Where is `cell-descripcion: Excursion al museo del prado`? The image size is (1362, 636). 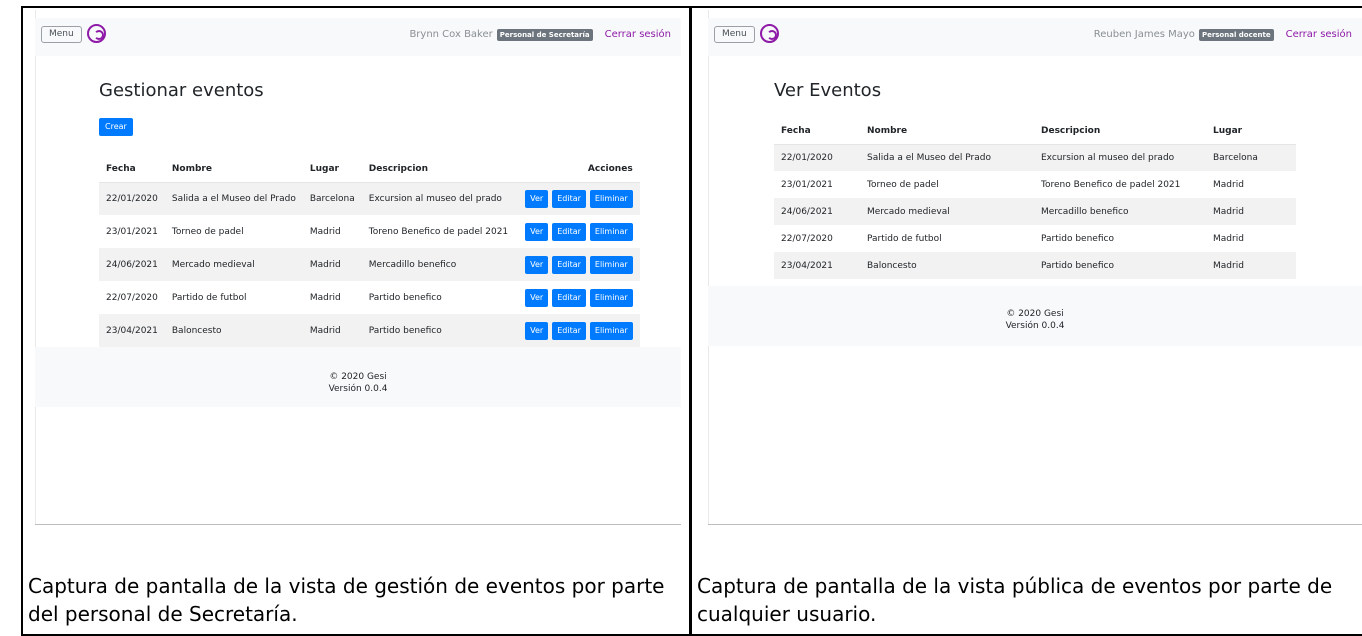
cell-descripcion: Excursion al museo del prado is located at coordinates (435, 198).